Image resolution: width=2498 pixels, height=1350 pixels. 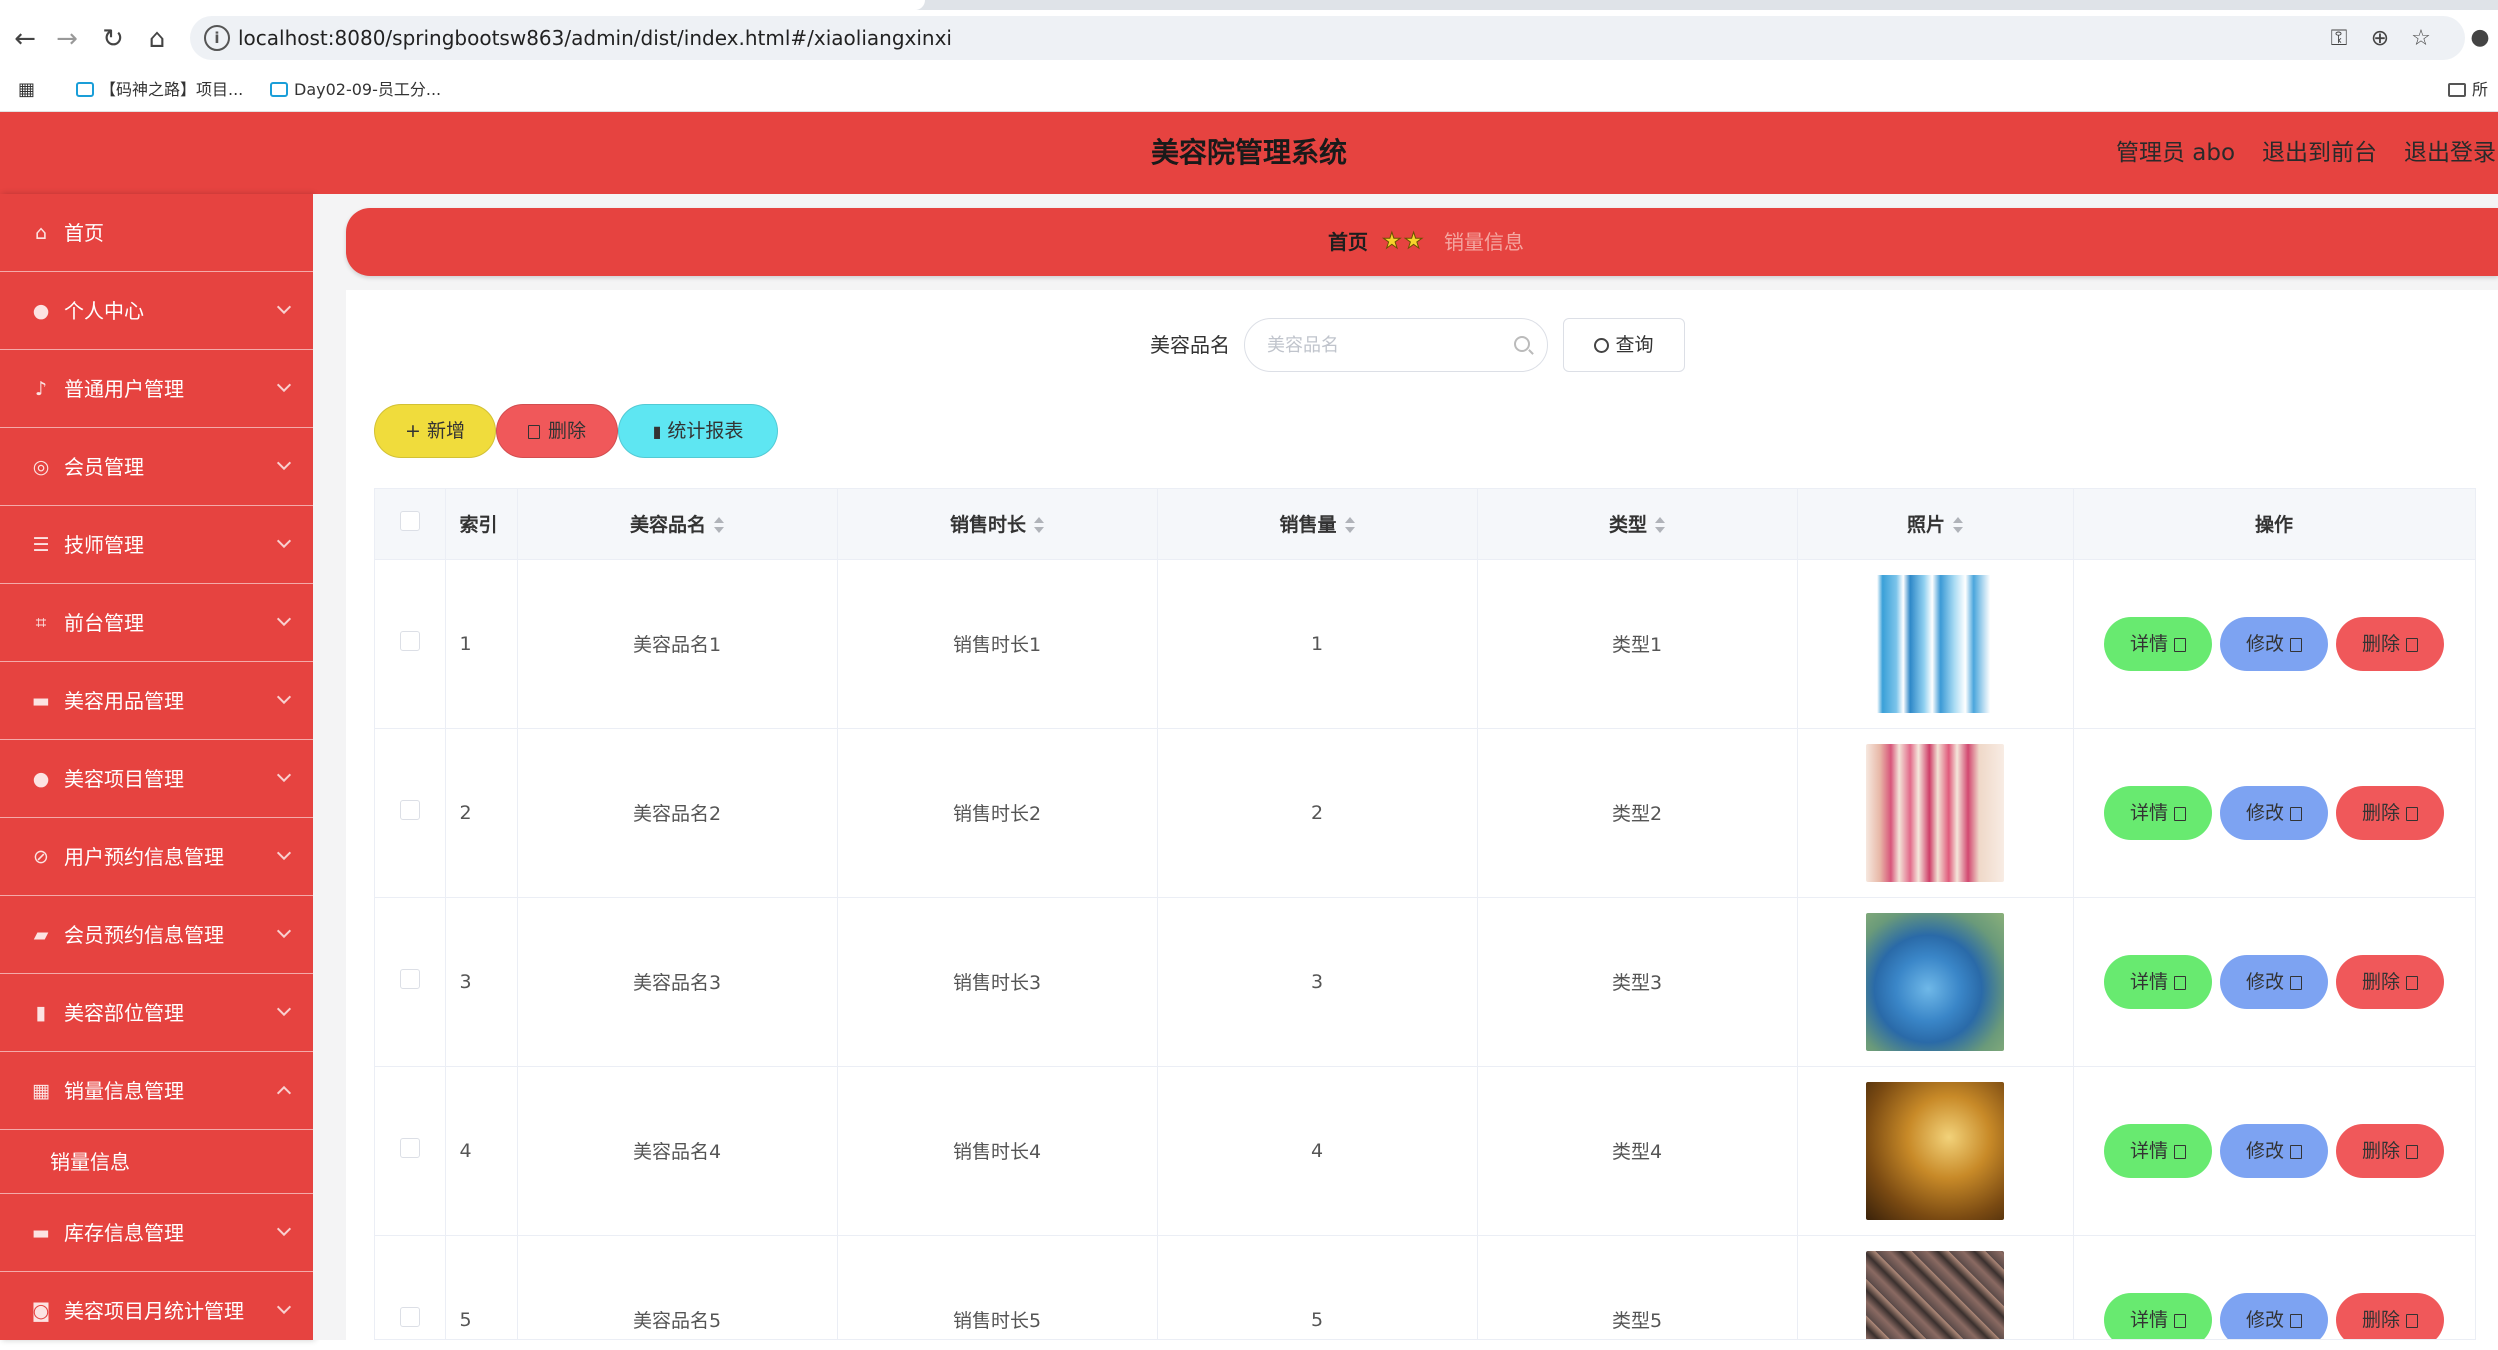 What do you see at coordinates (462, 5) in the screenshot?
I see `active-tab` at bounding box center [462, 5].